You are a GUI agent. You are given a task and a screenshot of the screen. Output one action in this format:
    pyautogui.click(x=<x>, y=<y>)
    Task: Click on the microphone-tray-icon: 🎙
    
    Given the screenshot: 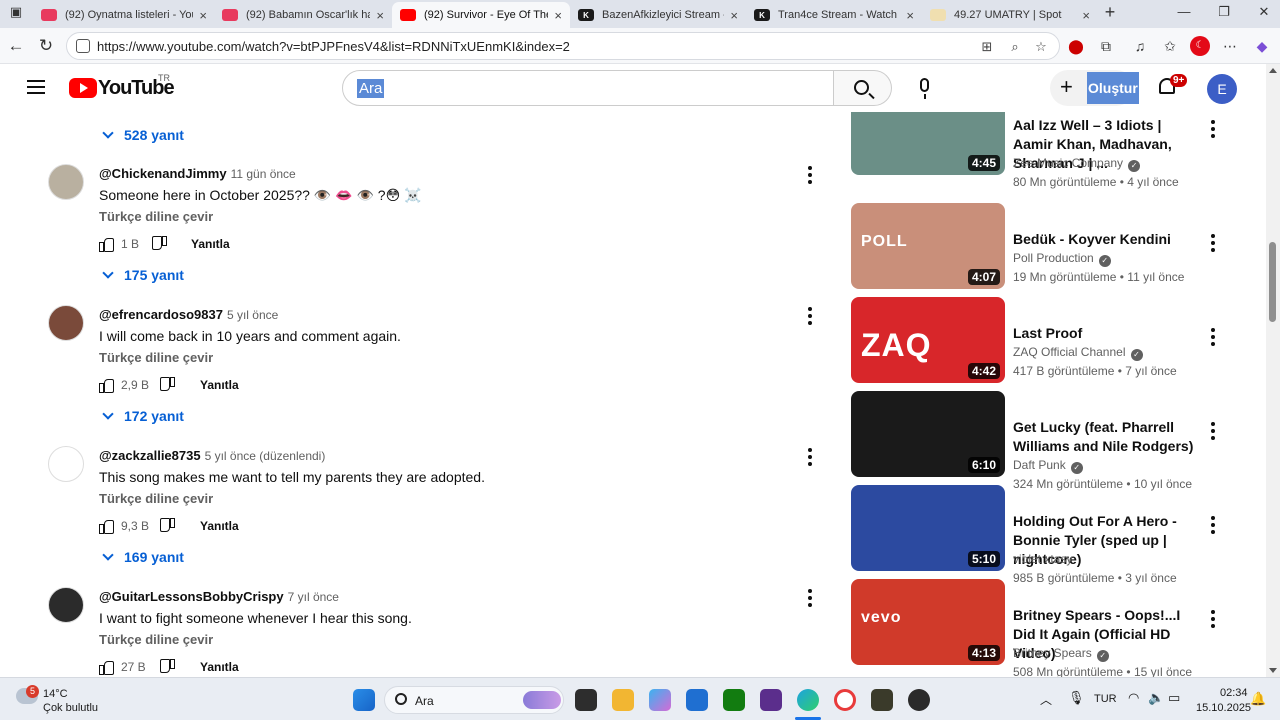 What is the action you would take?
    pyautogui.click(x=1076, y=698)
    